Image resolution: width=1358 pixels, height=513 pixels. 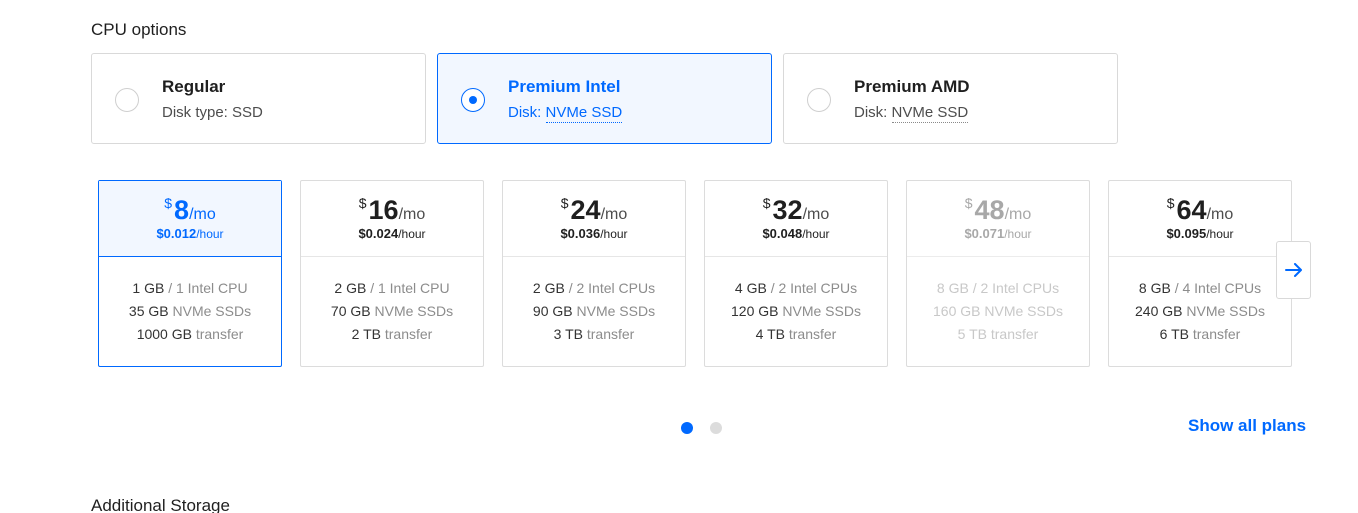 What do you see at coordinates (1200, 233) in the screenshot?
I see `plan-hourly: $0.095/hour` at bounding box center [1200, 233].